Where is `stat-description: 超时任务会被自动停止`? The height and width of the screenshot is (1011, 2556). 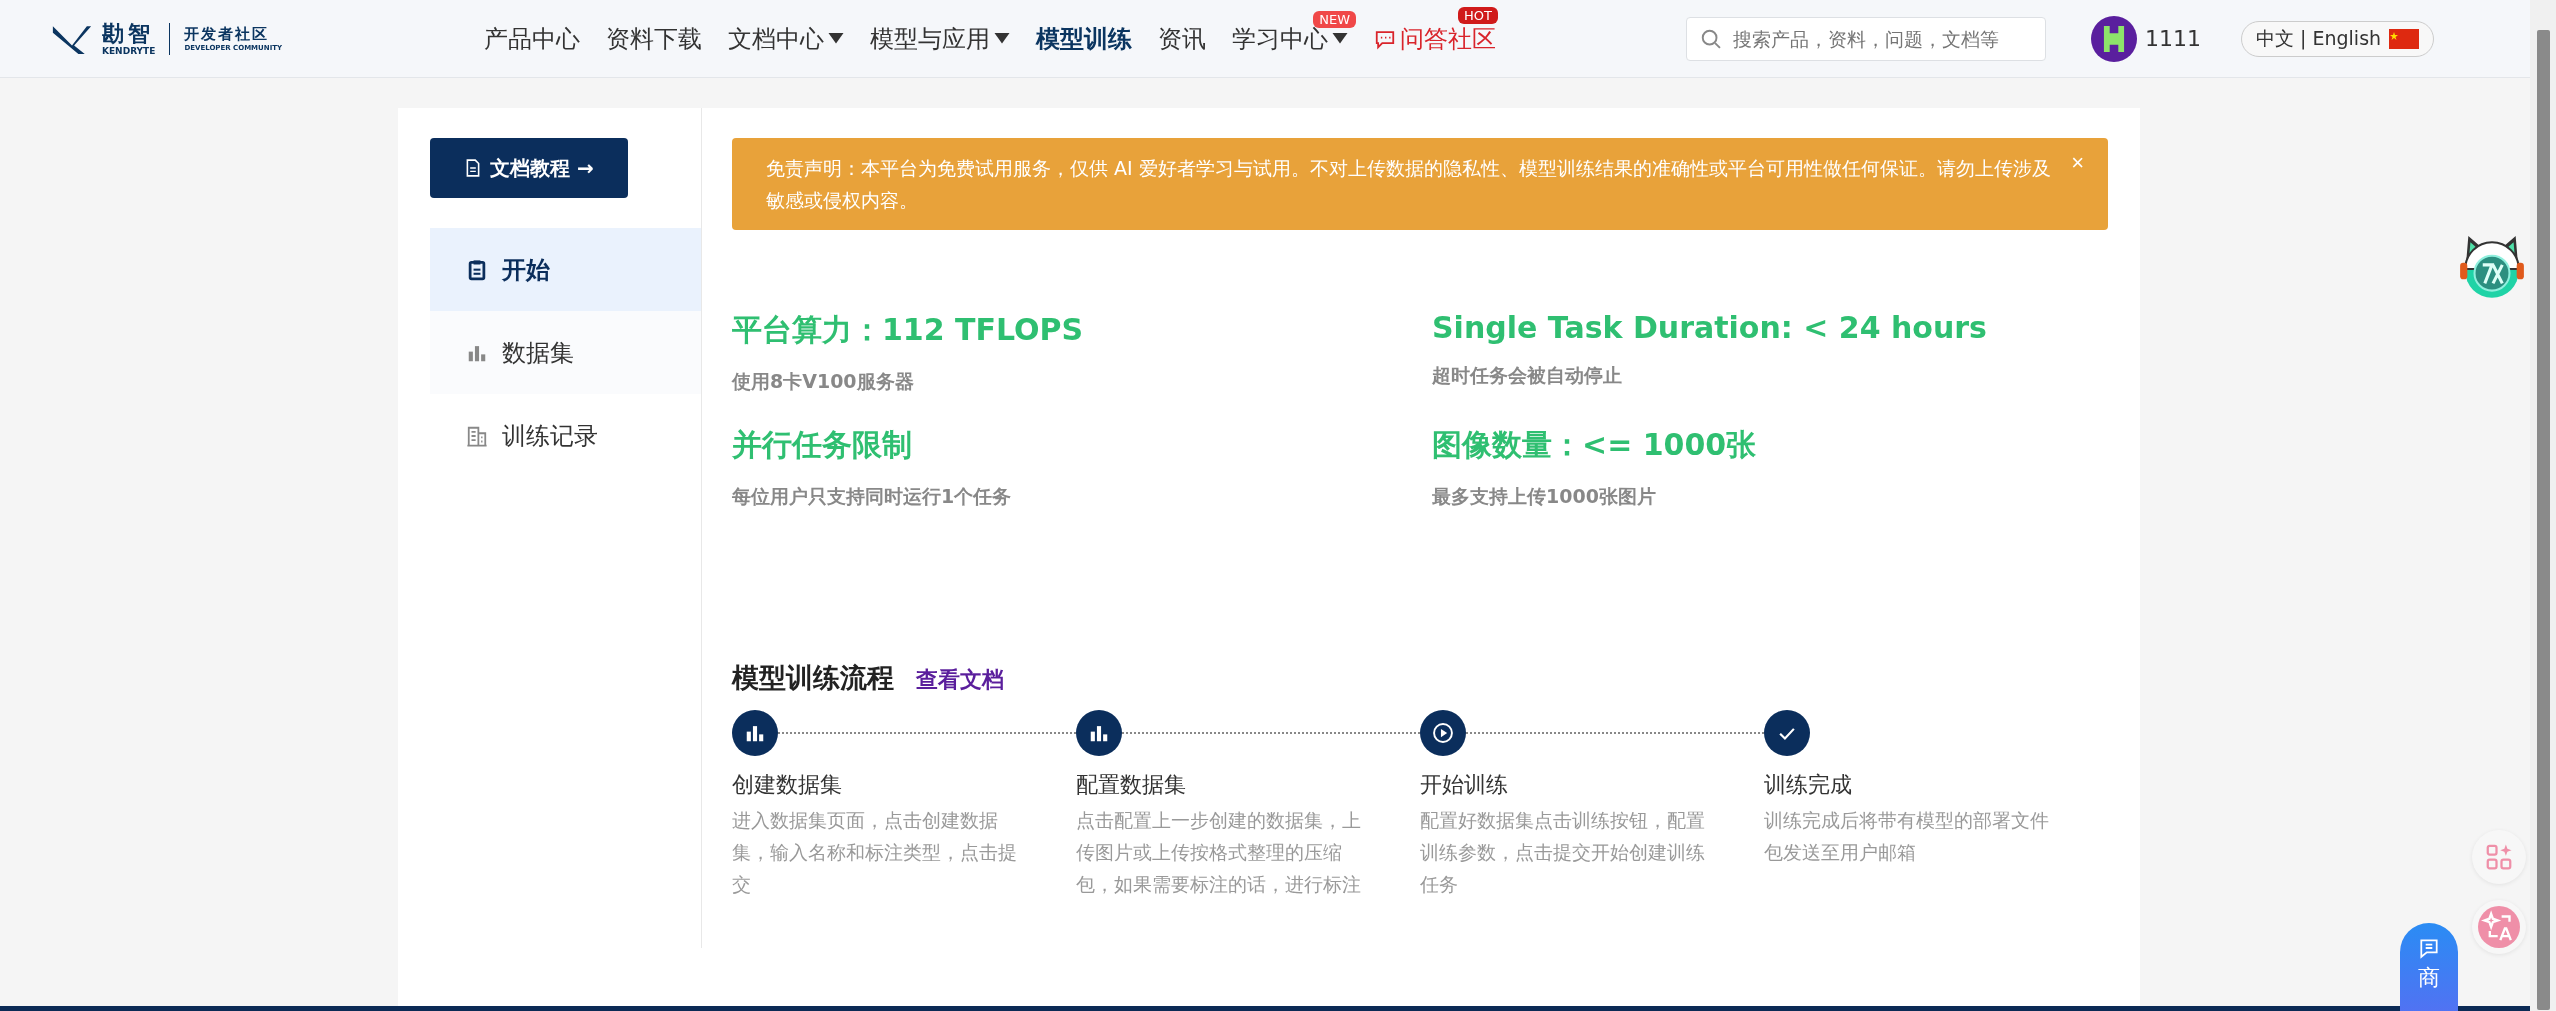
stat-description: 超时任务会被自动停止 is located at coordinates (1527, 375).